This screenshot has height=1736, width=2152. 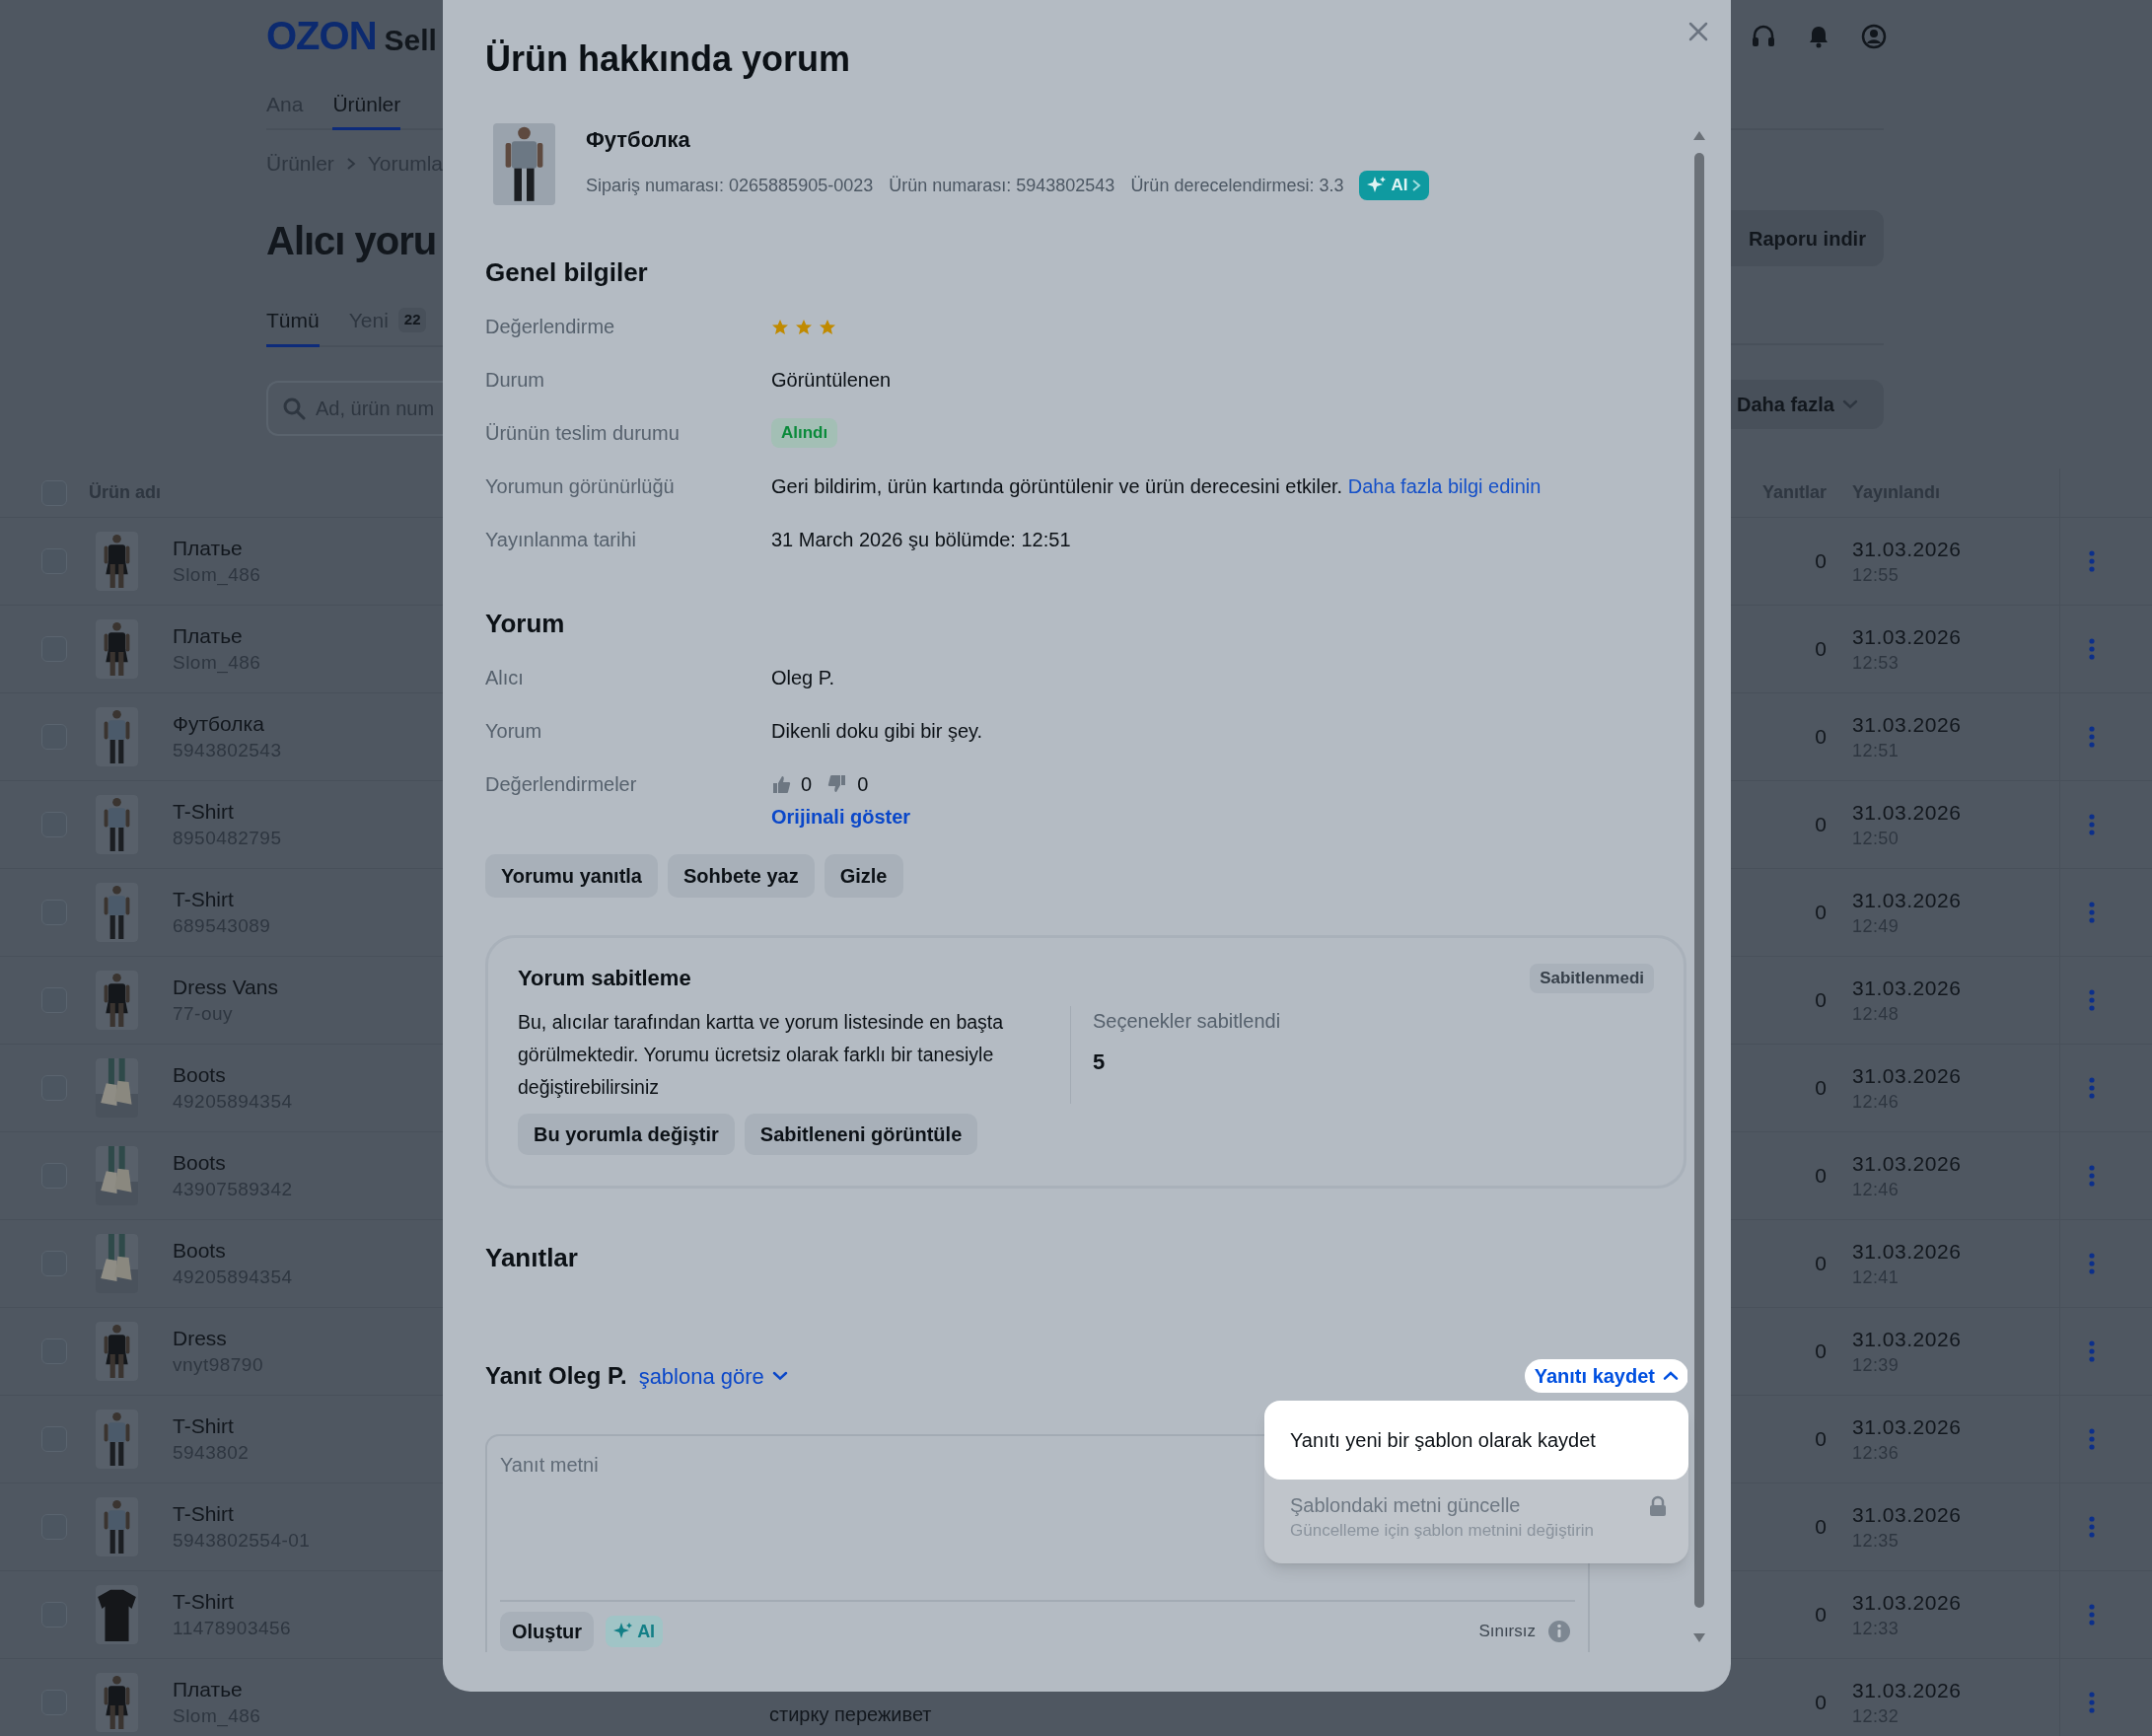 What do you see at coordinates (1874, 36) in the screenshot?
I see `user-icon` at bounding box center [1874, 36].